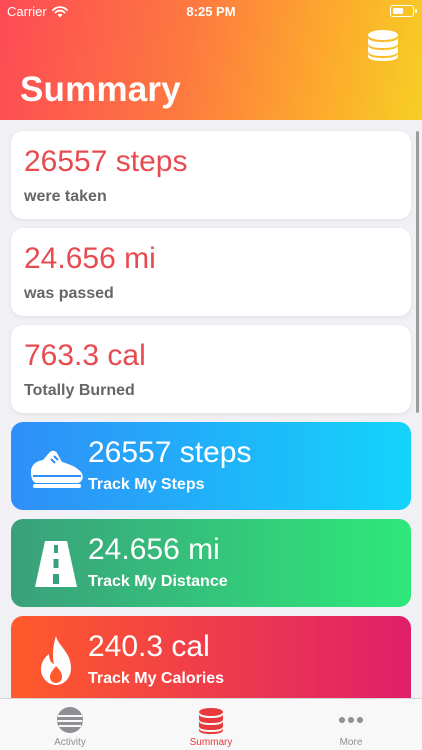  What do you see at coordinates (106, 161) in the screenshot?
I see `steps-value: 26557 steps` at bounding box center [106, 161].